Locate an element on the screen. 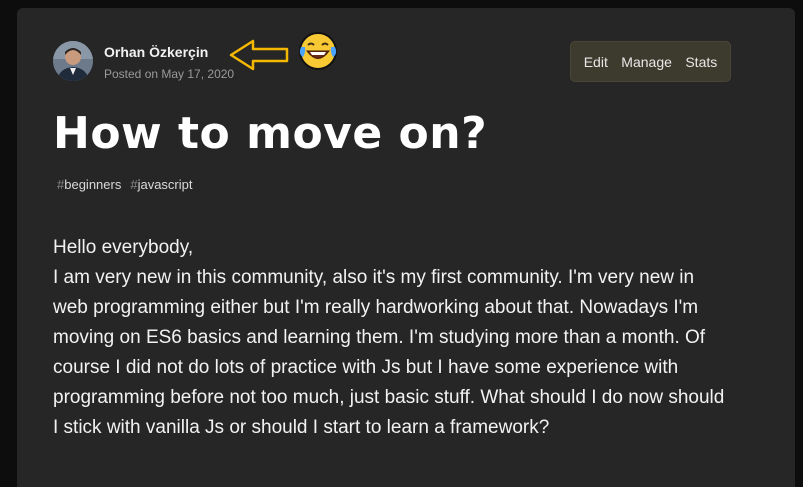  edit-button: Edit is located at coordinates (596, 62).